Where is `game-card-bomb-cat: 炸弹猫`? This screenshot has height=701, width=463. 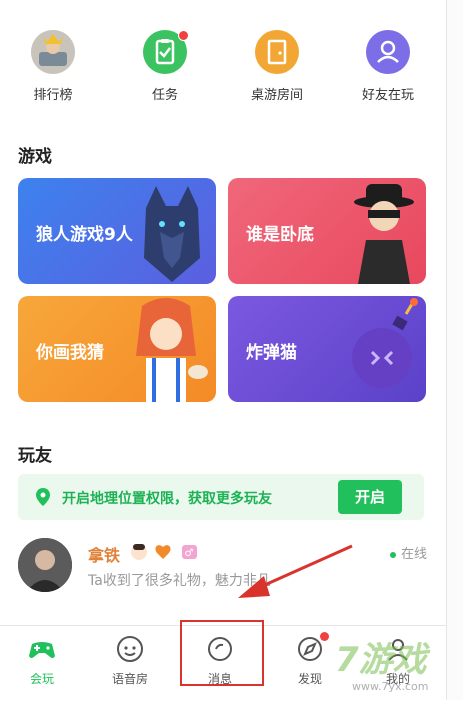 game-card-bomb-cat: 炸弹猫 is located at coordinates (327, 349).